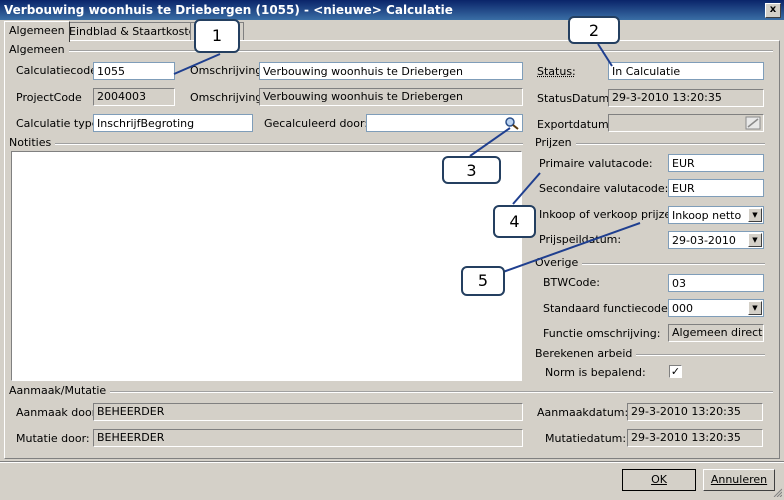 The height and width of the screenshot is (500, 784). I want to click on calendar-icon, so click(753, 123).